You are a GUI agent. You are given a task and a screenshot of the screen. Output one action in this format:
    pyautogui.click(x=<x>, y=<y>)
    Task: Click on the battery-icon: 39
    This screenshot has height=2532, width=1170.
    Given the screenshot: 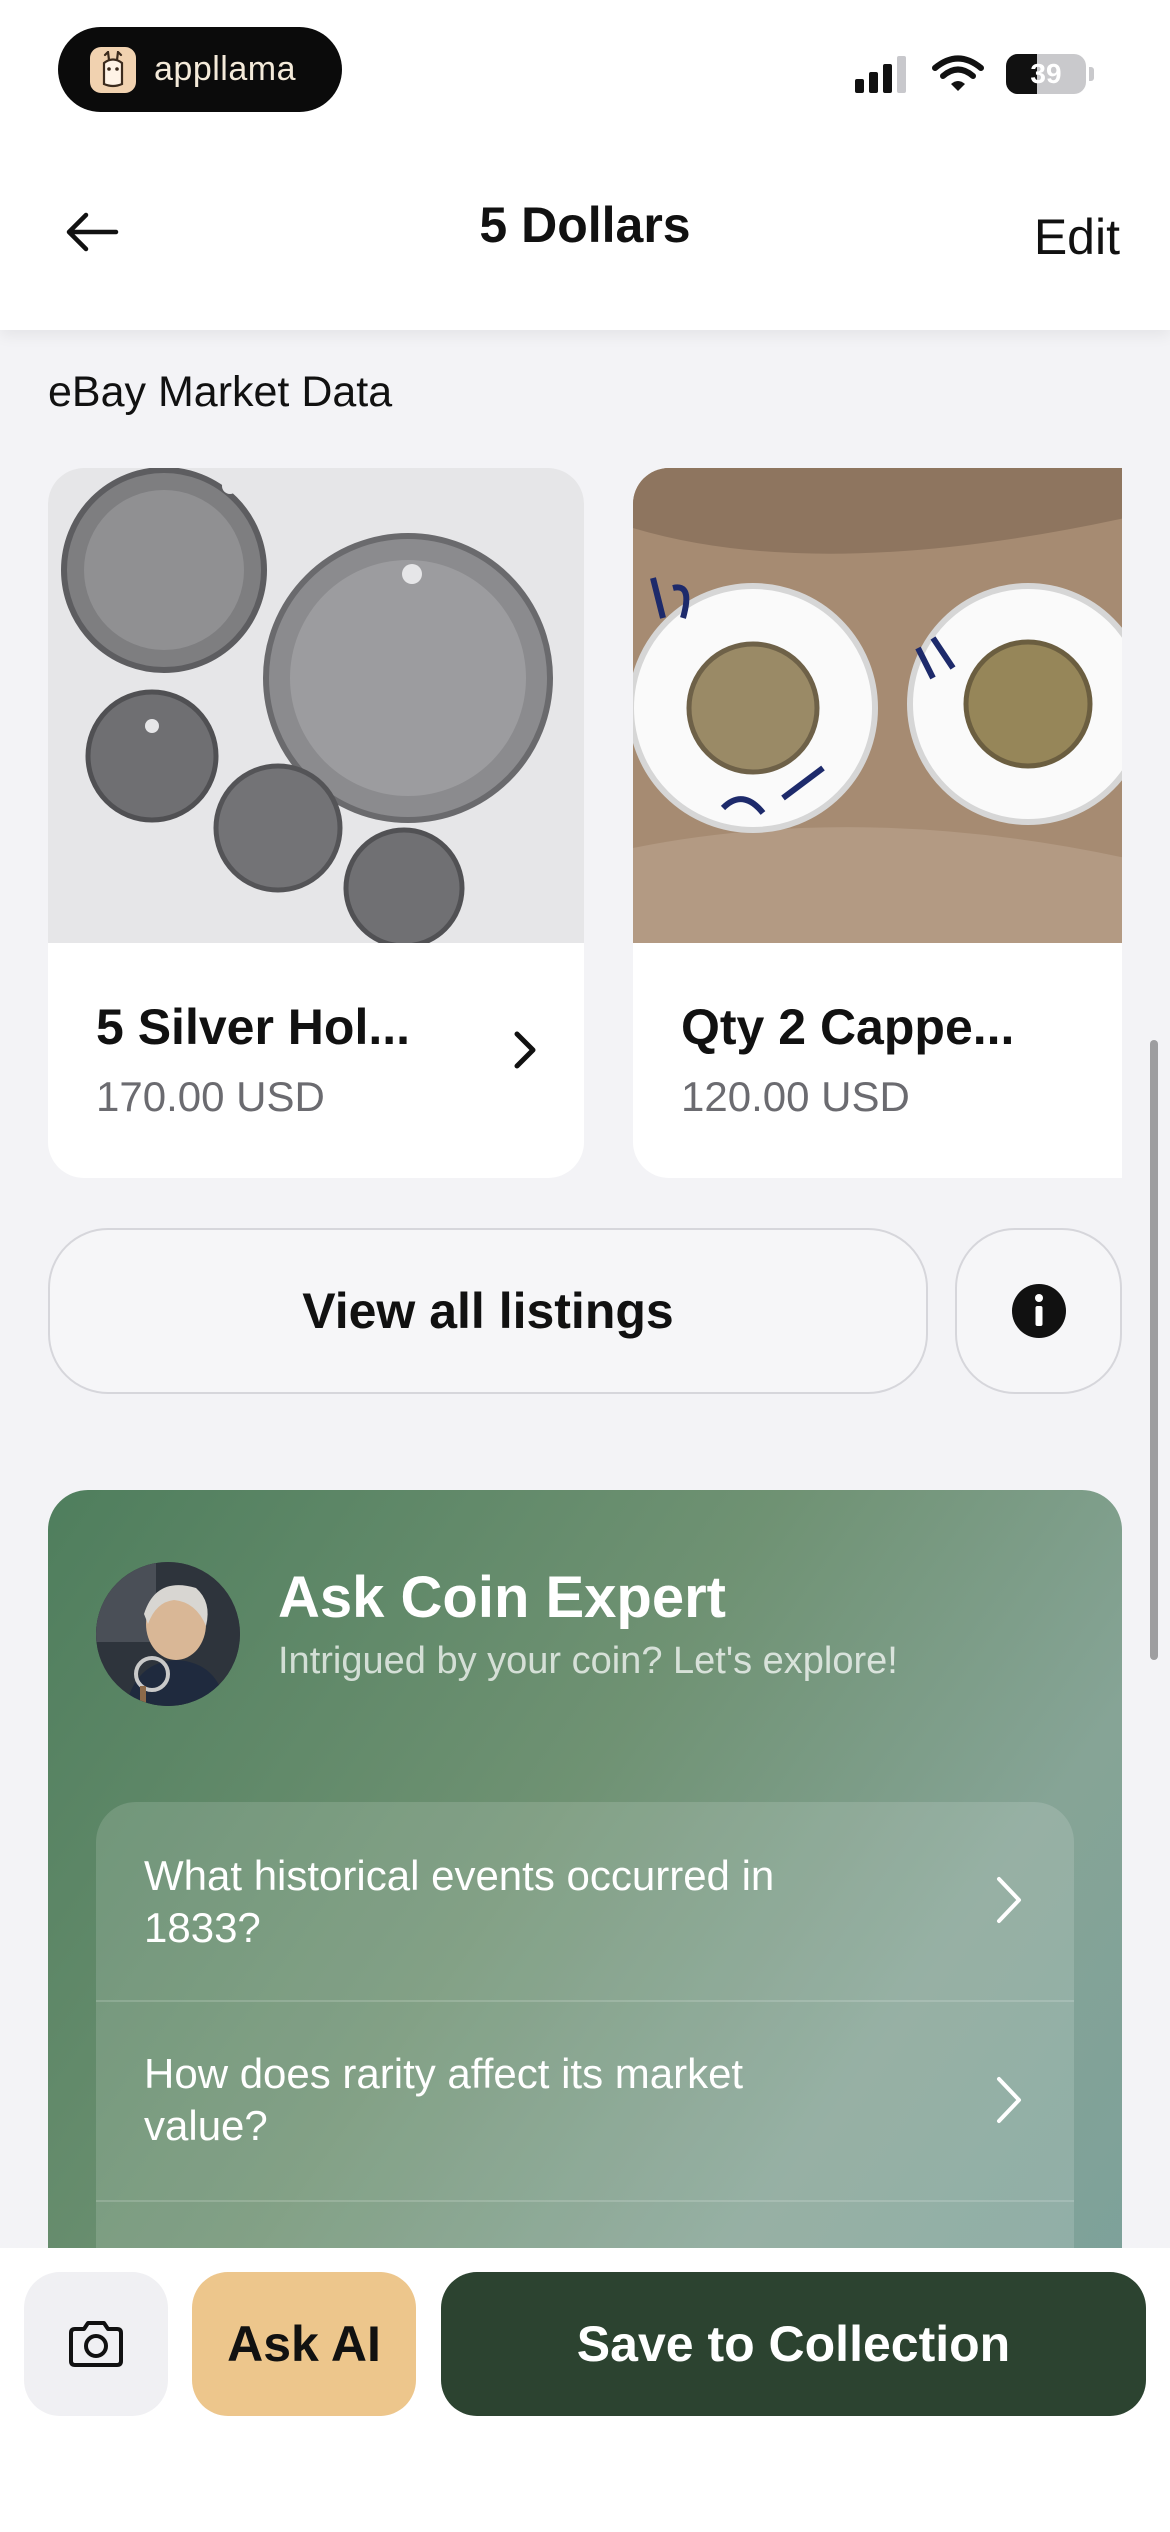 What is the action you would take?
    pyautogui.click(x=1050, y=74)
    